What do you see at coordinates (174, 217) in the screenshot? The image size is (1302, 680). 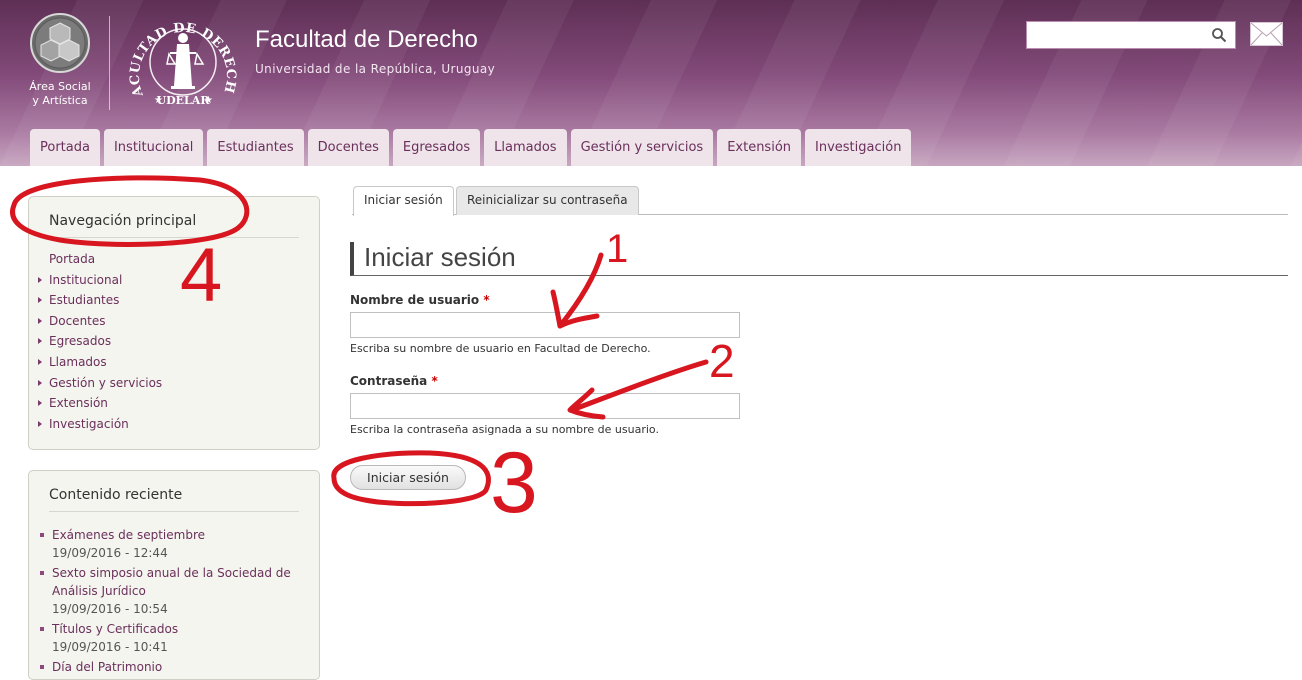 I see `main-navigation-title: Navegación principal` at bounding box center [174, 217].